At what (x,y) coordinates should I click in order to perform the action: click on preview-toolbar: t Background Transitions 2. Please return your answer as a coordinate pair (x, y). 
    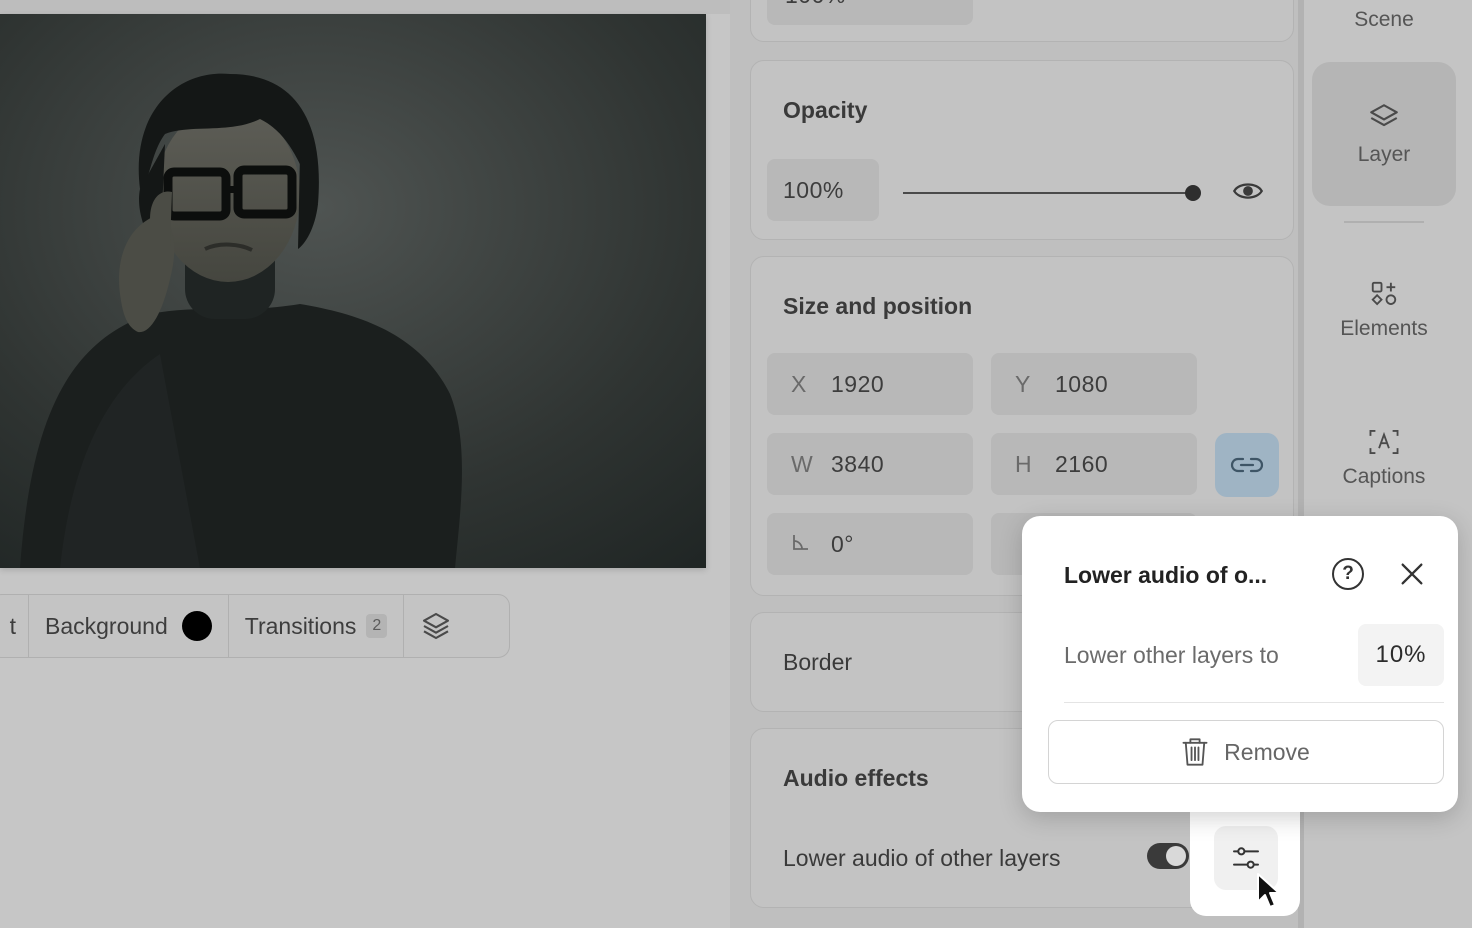
    Looking at the image, I should click on (255, 626).